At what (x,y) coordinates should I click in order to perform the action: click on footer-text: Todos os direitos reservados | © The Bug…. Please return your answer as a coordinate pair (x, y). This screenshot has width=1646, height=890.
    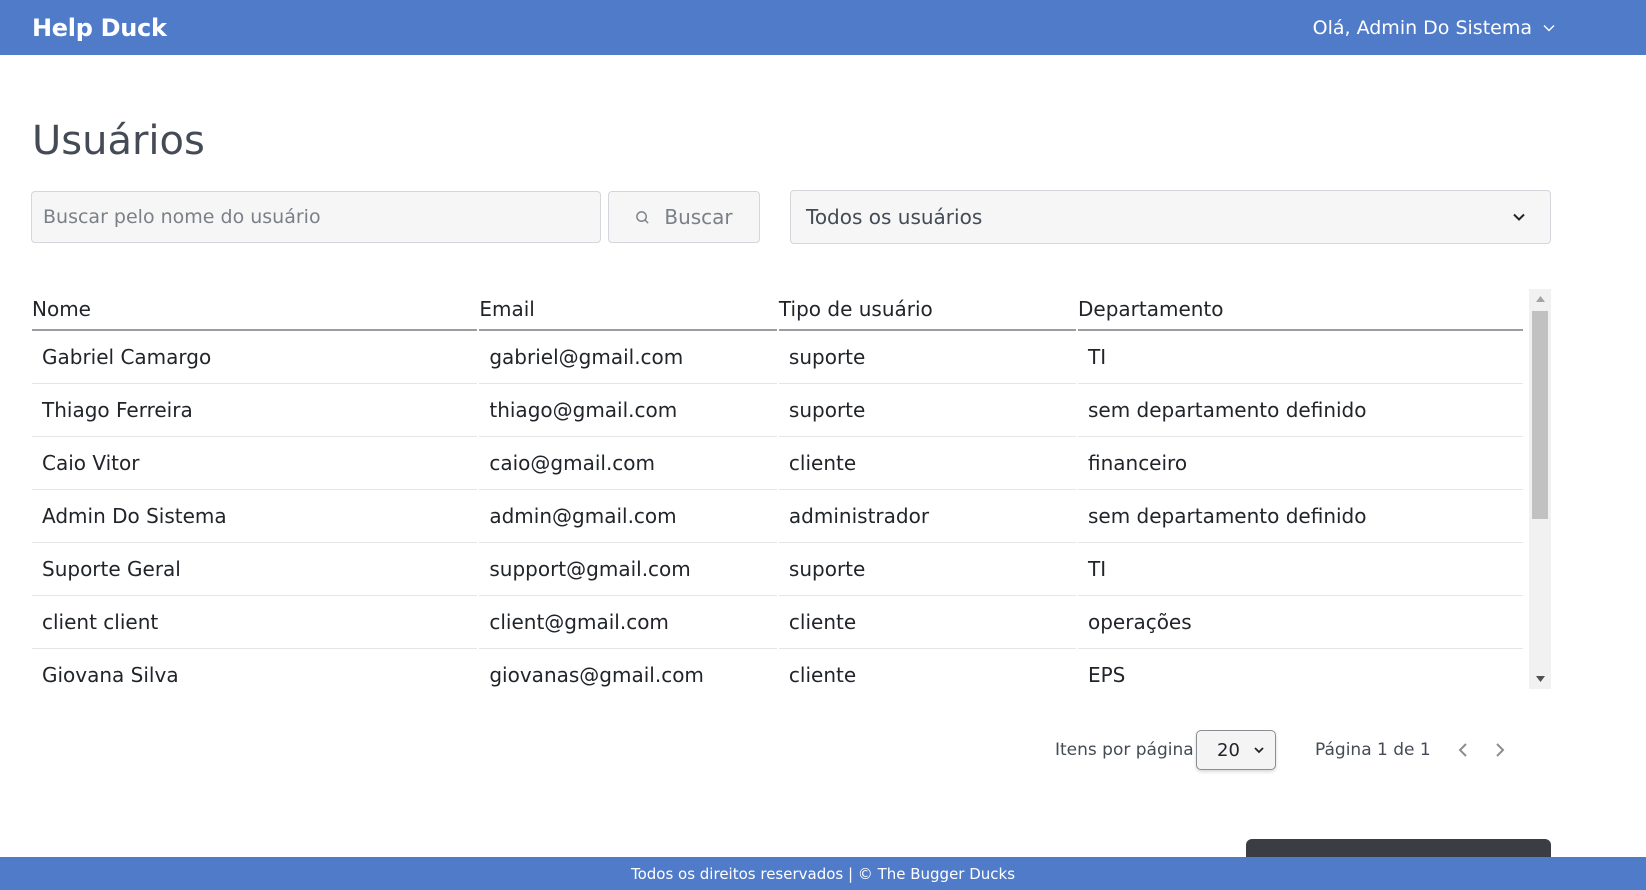
    Looking at the image, I should click on (823, 873).